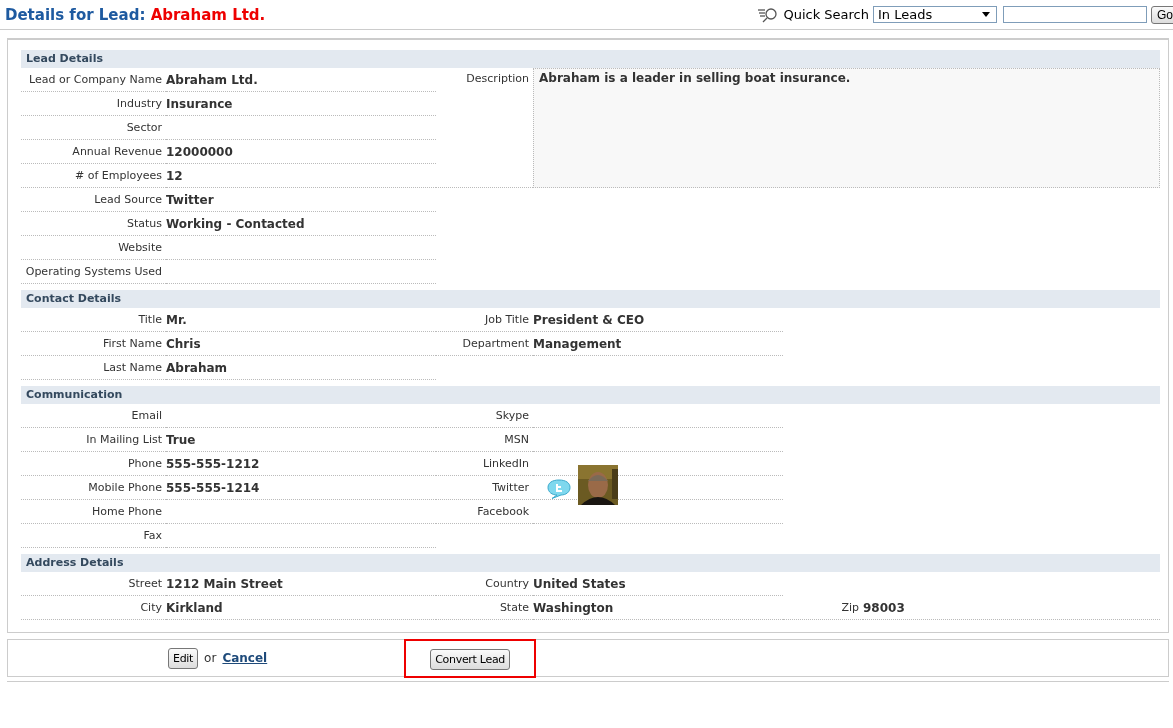 This screenshot has width=1173, height=728. Describe the element at coordinates (213, 463) in the screenshot. I see `field-value: 555-555-1212` at that location.